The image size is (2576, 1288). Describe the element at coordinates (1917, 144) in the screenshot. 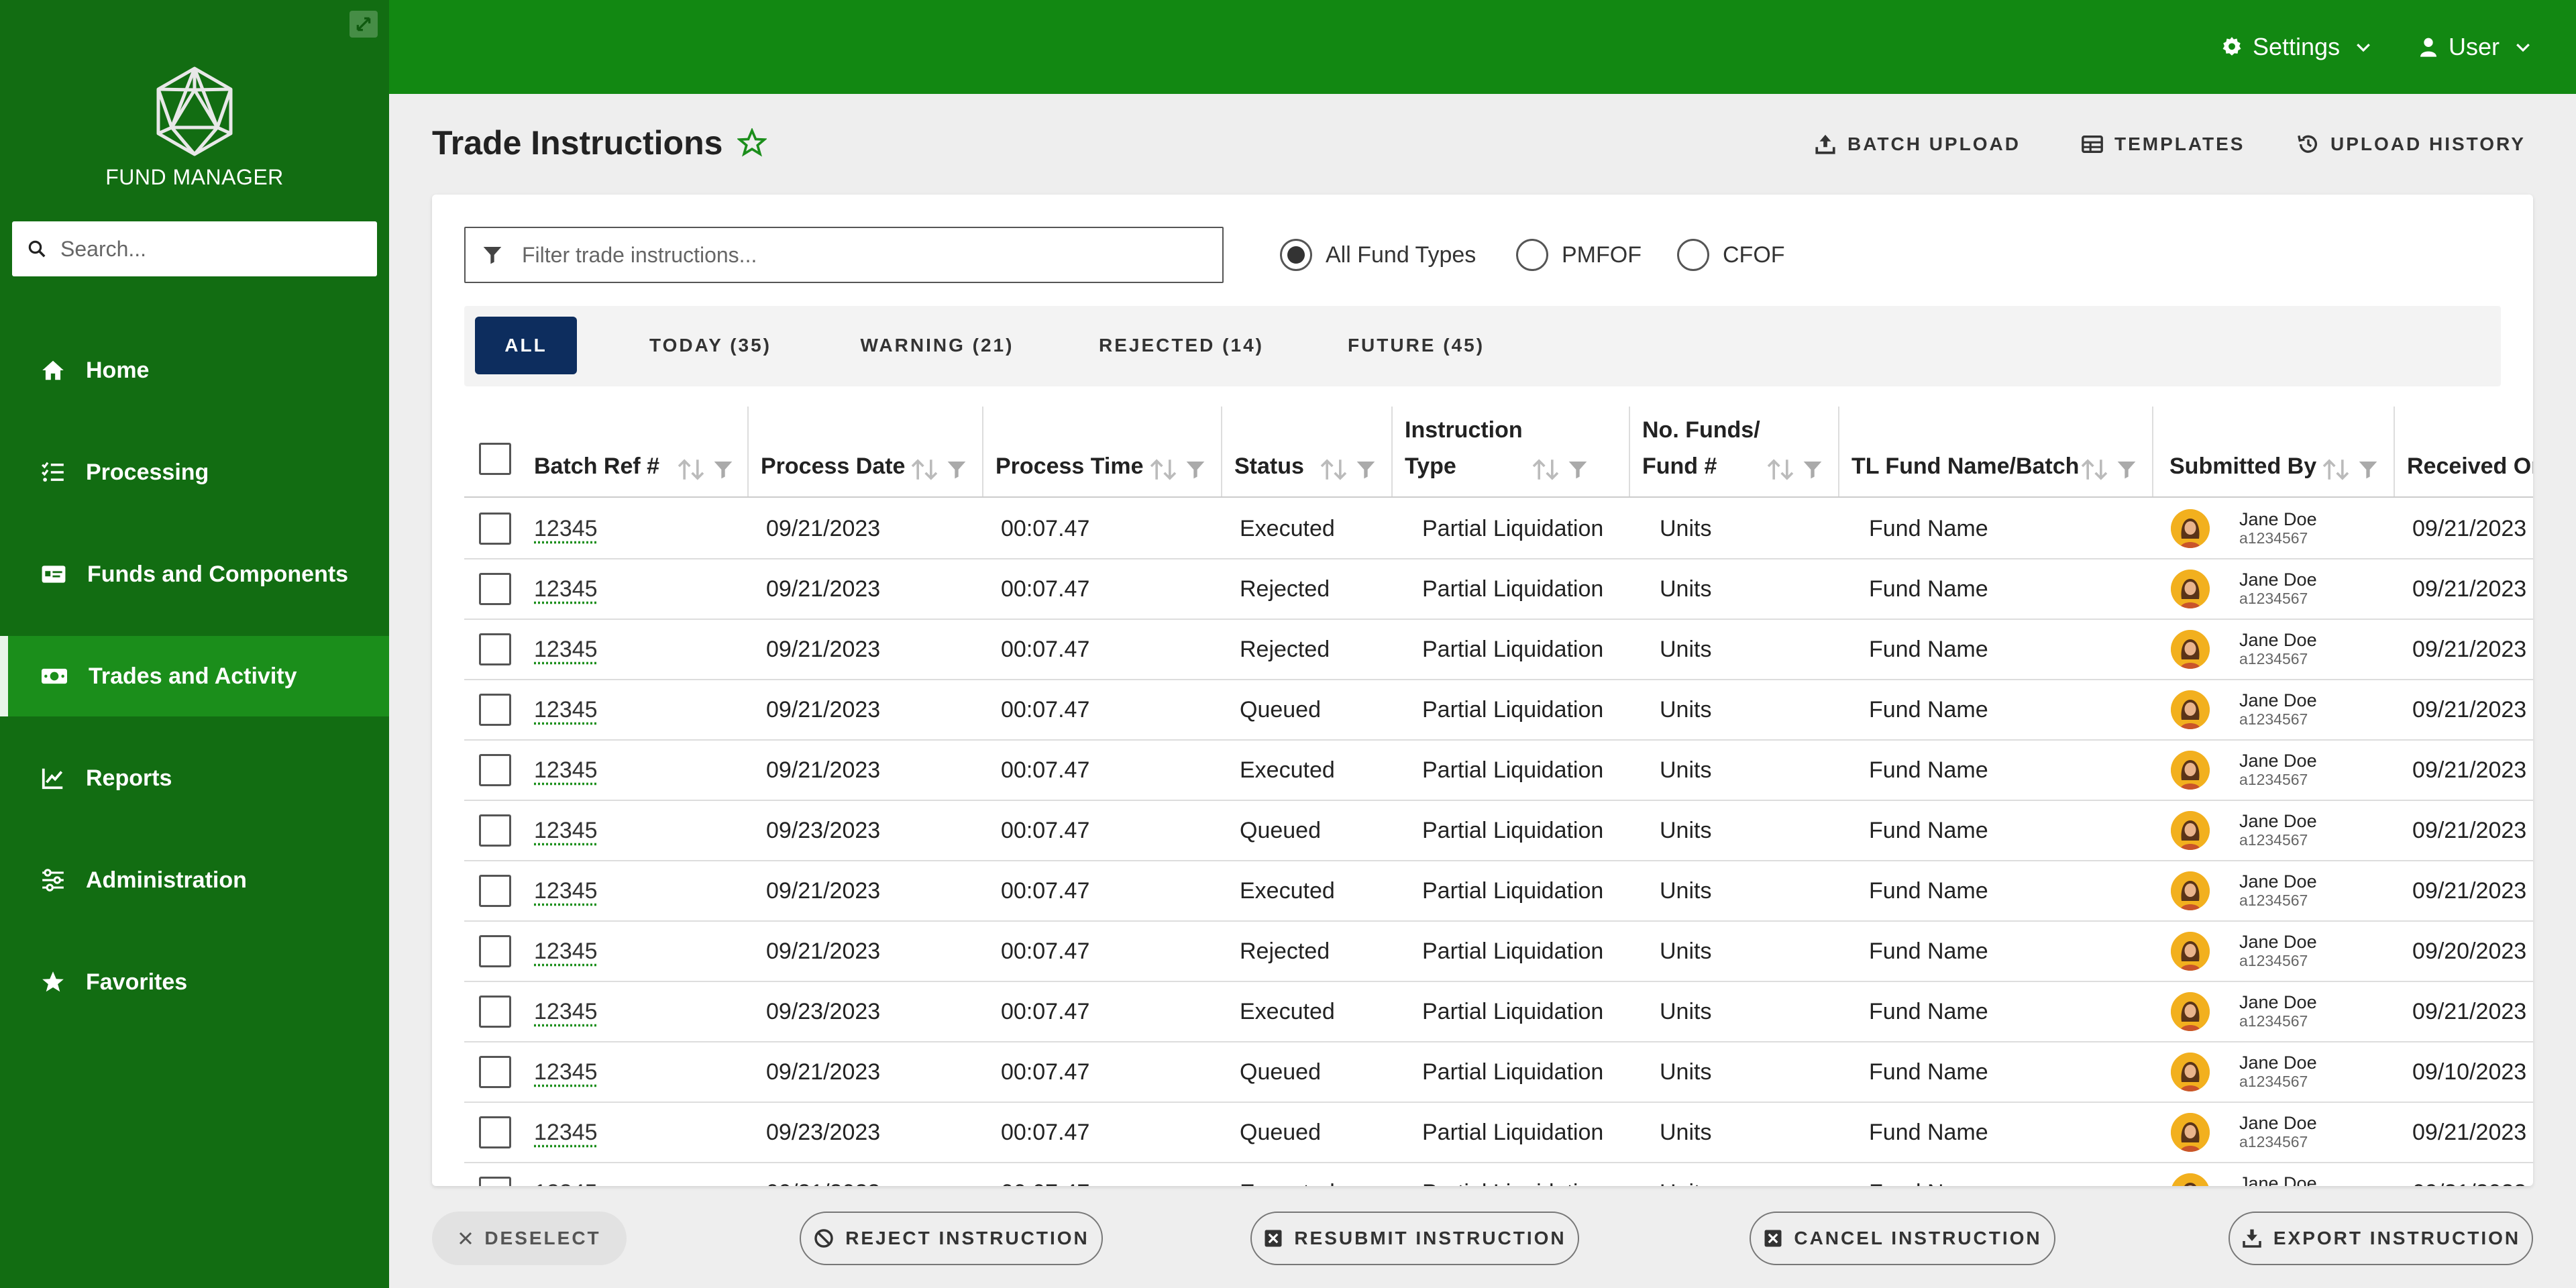

I see `batch-upload-button: BATCH UPLOAD` at that location.